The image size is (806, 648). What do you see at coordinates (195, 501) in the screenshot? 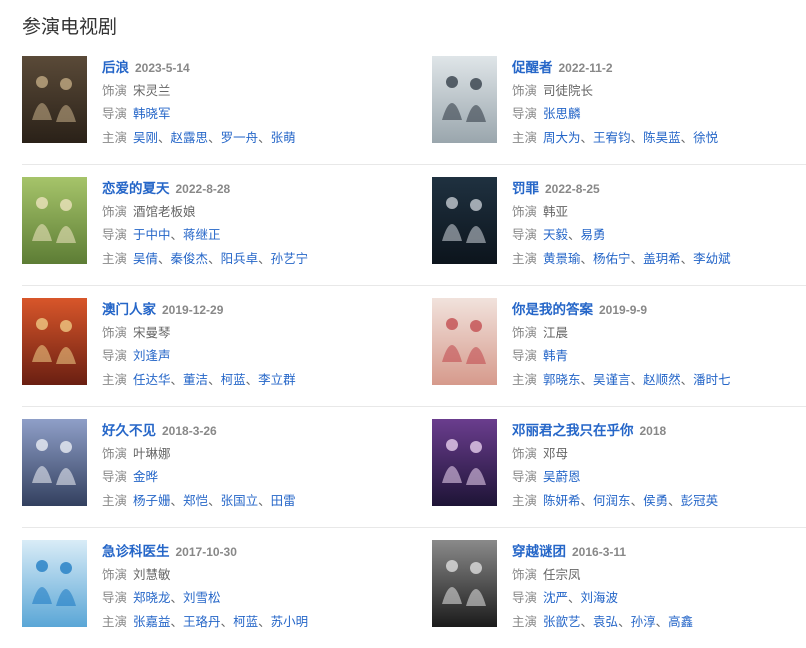
I see `cast-link: 郑恺` at bounding box center [195, 501].